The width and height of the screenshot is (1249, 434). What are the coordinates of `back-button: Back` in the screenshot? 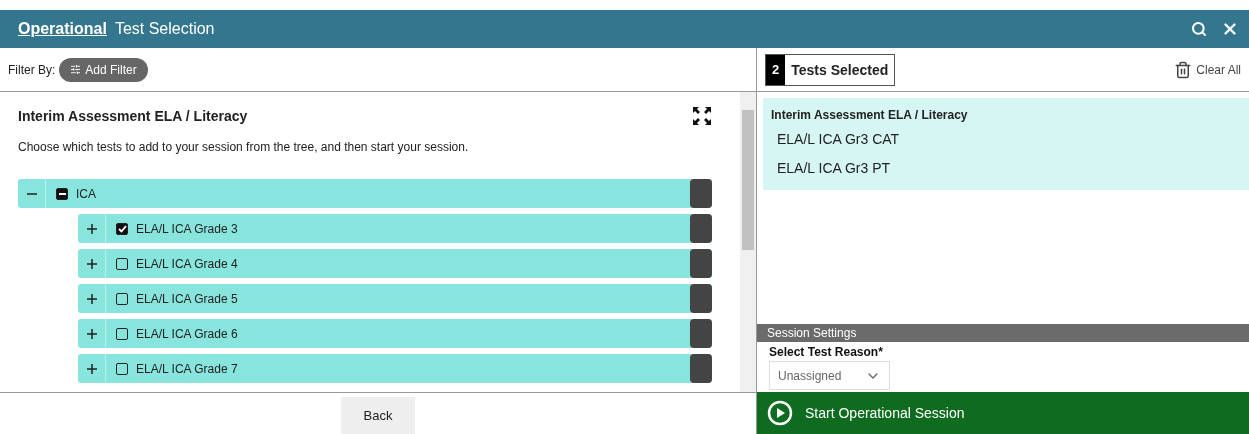 It's located at (378, 415).